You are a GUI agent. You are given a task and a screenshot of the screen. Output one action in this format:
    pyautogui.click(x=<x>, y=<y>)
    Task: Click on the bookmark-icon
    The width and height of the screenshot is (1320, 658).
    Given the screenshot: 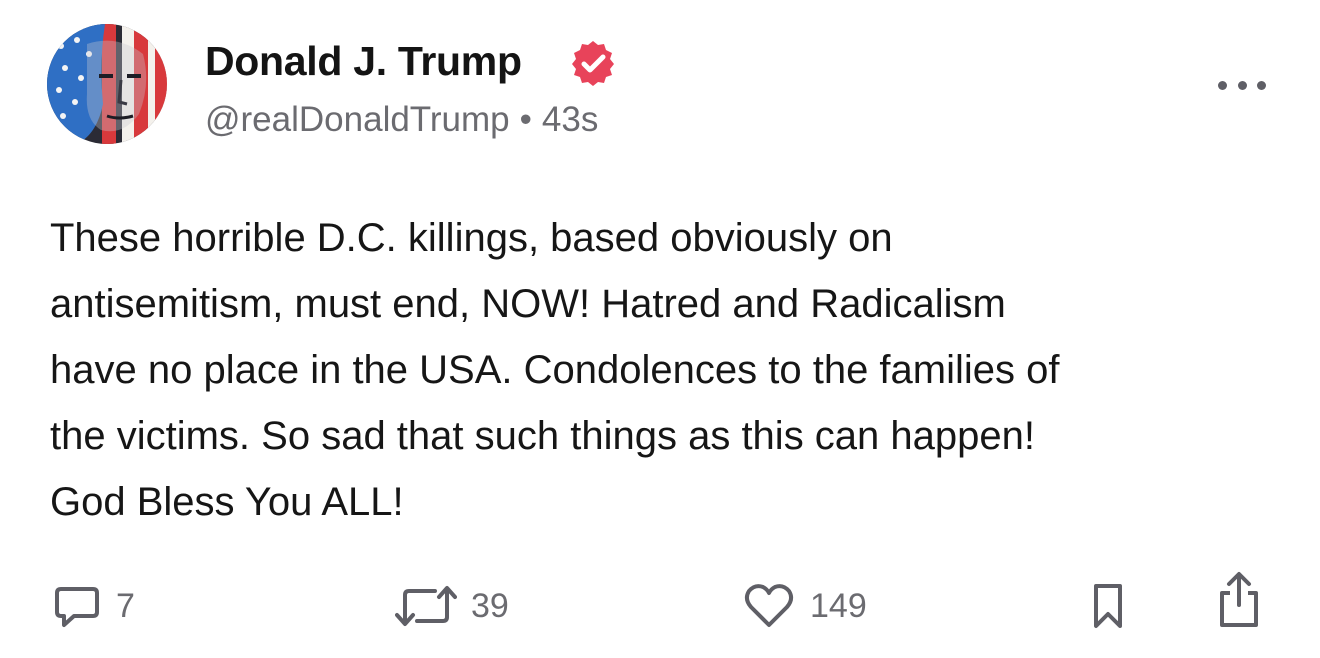 What is the action you would take?
    pyautogui.click(x=1108, y=606)
    